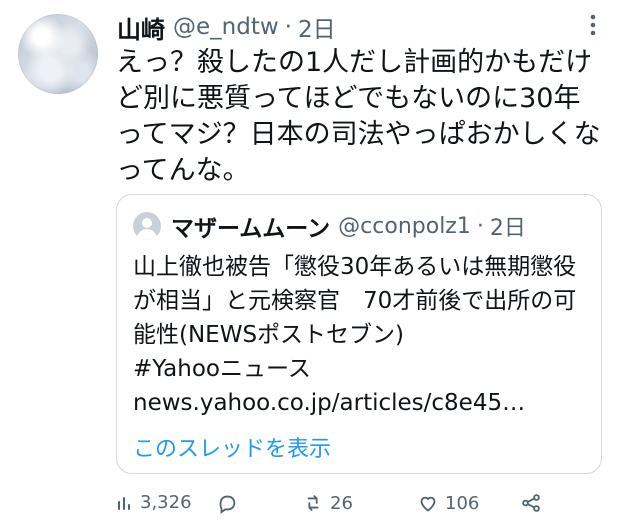 The image size is (620, 527). Describe the element at coordinates (141, 27) in the screenshot. I see `display-name: 山崎` at that location.